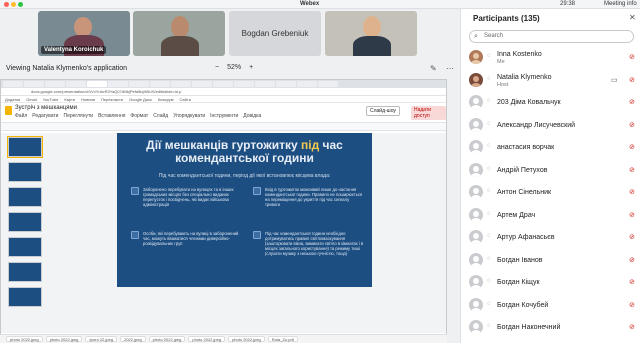 This screenshot has width=640, height=343. I want to click on bookmark: Додатки, so click(12, 99).